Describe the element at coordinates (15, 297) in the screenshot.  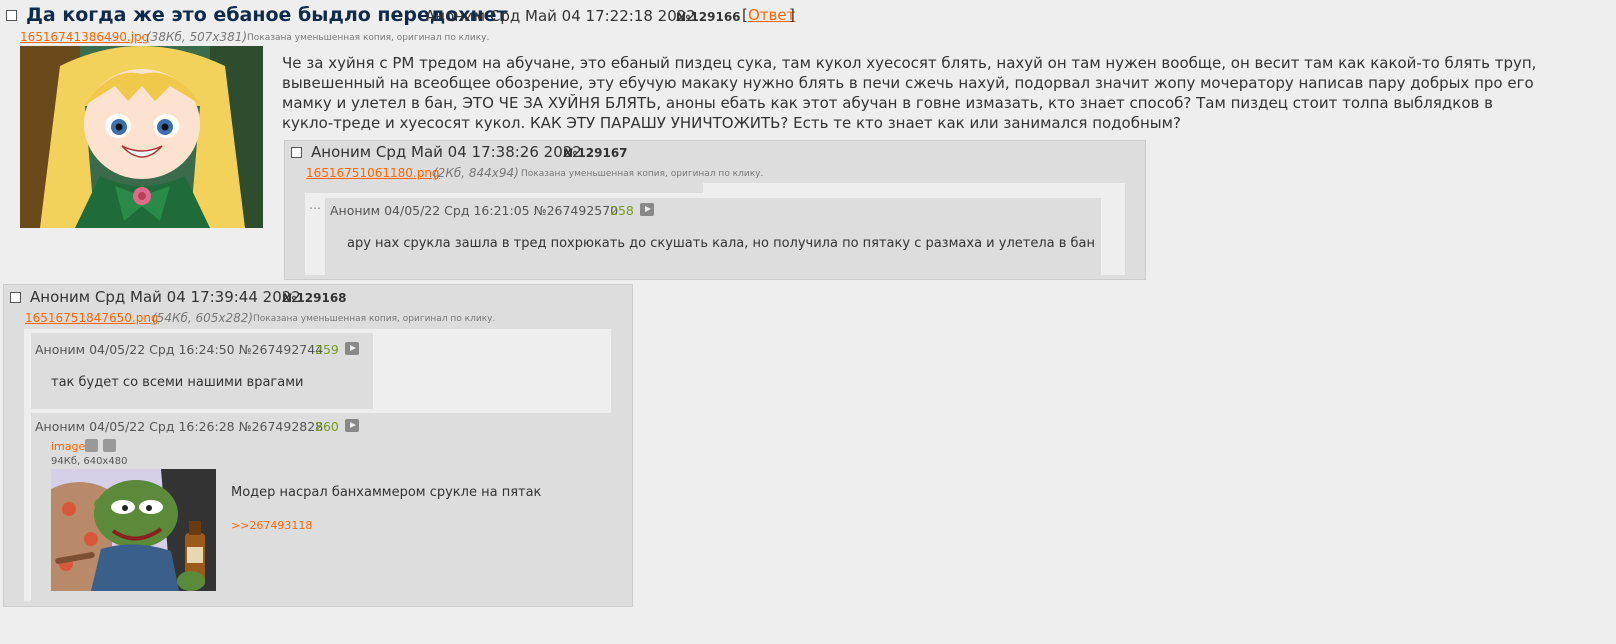
I see `reply2-select-checkbox` at that location.